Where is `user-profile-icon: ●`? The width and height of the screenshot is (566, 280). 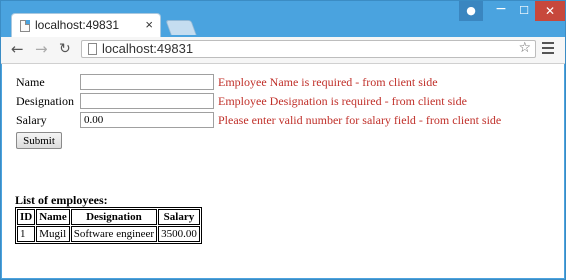
user-profile-icon: ● is located at coordinates (471, 11).